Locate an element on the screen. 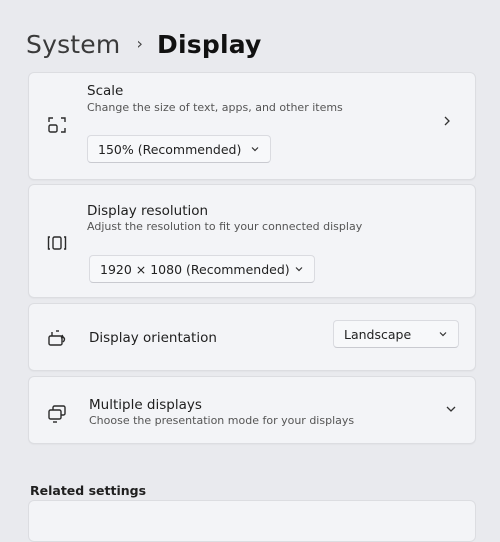  scale-dropdown: 150% (Recommended) is located at coordinates (179, 149).